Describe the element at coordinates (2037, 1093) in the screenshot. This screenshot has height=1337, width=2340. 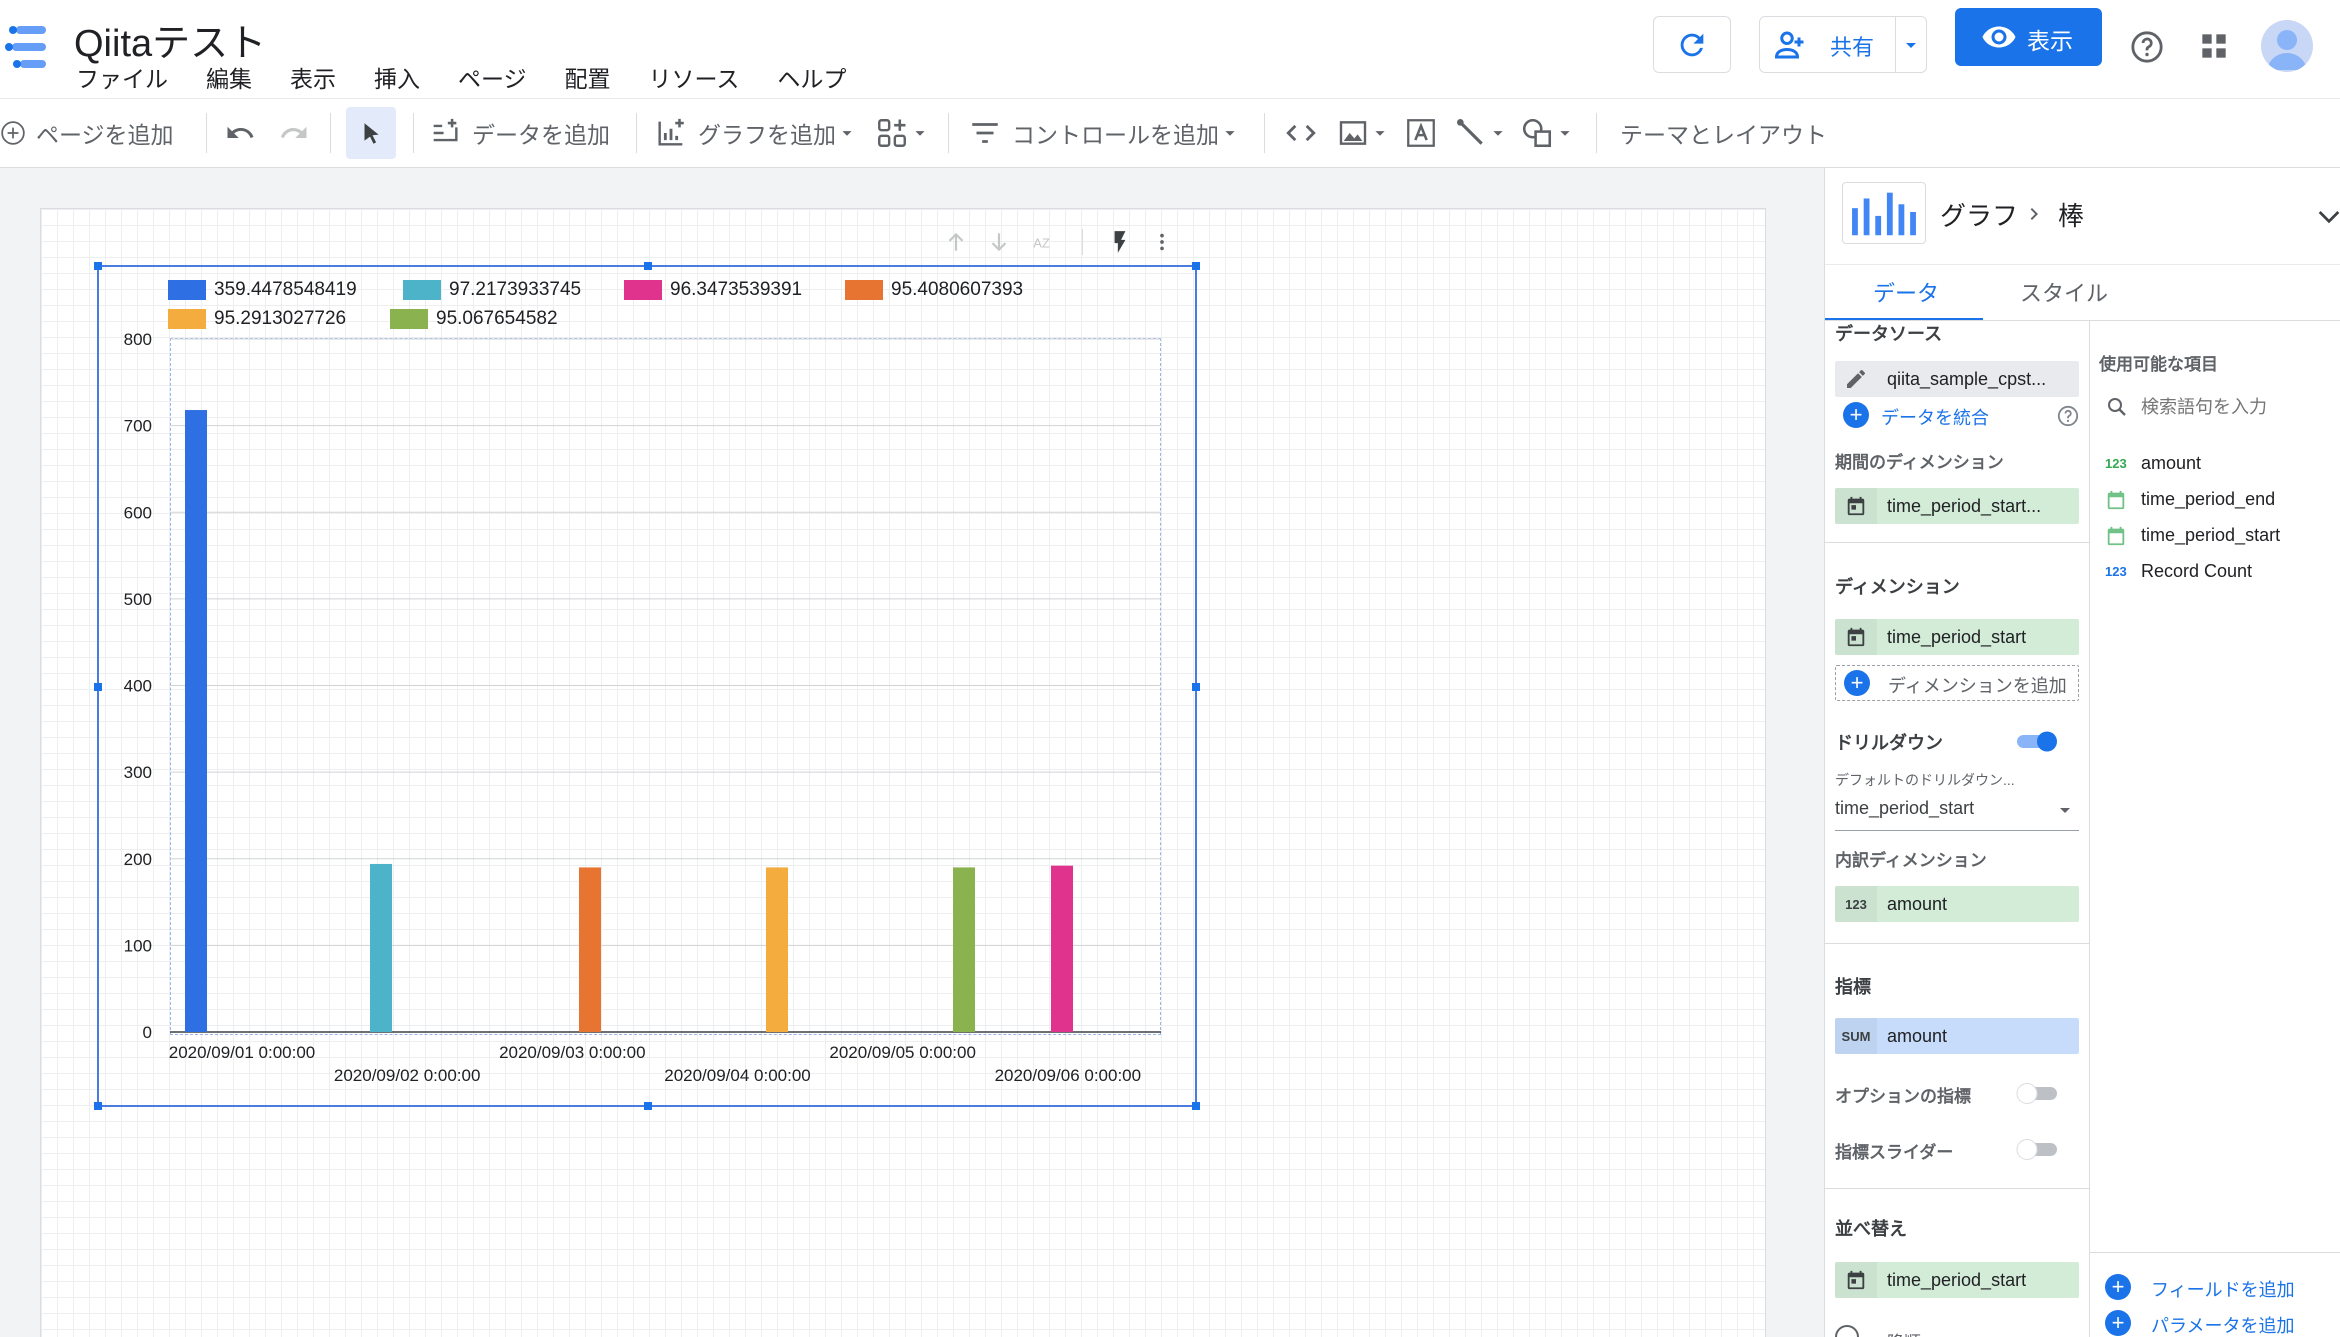
I see `optional-metric-toggle` at that location.